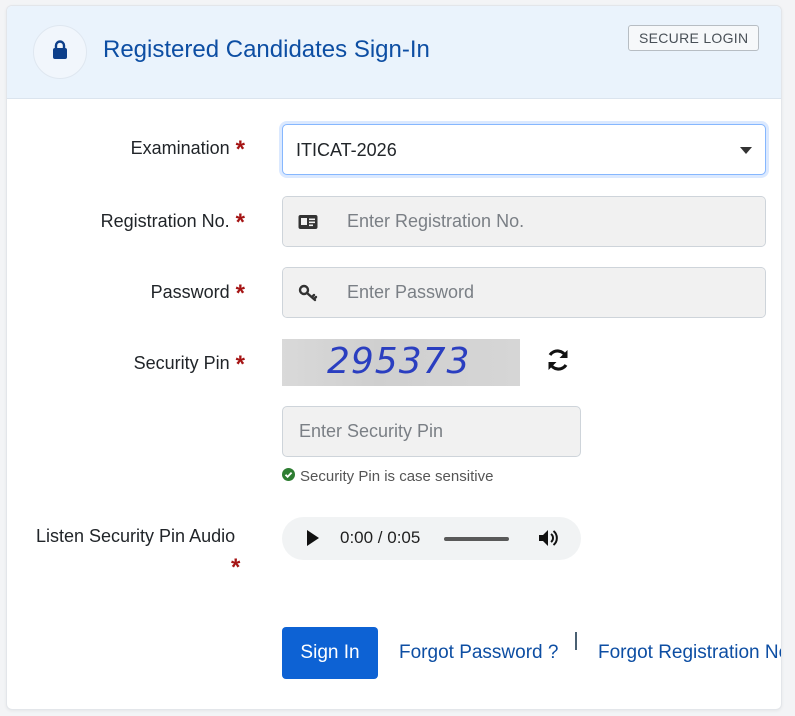 This screenshot has height=716, width=795. Describe the element at coordinates (524, 149) in the screenshot. I see `examination-select: ITICAT-2026` at that location.